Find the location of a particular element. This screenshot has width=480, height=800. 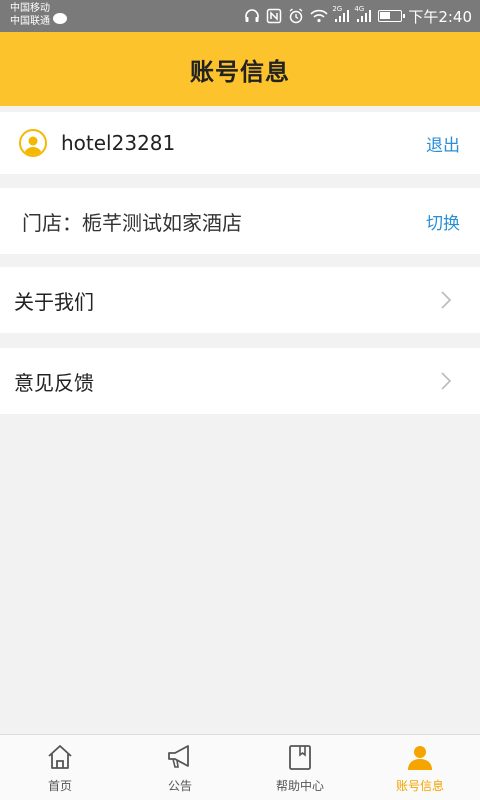

home-icon is located at coordinates (60, 757).